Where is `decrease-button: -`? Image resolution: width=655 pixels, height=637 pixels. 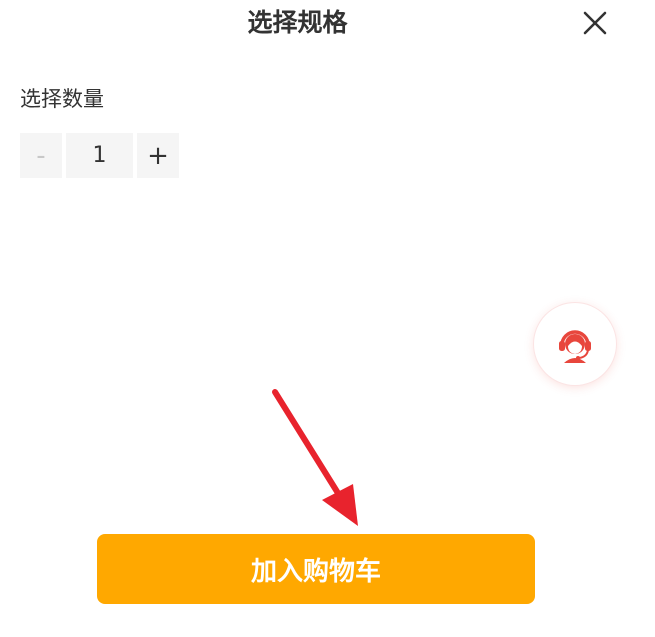 decrease-button: - is located at coordinates (41, 155).